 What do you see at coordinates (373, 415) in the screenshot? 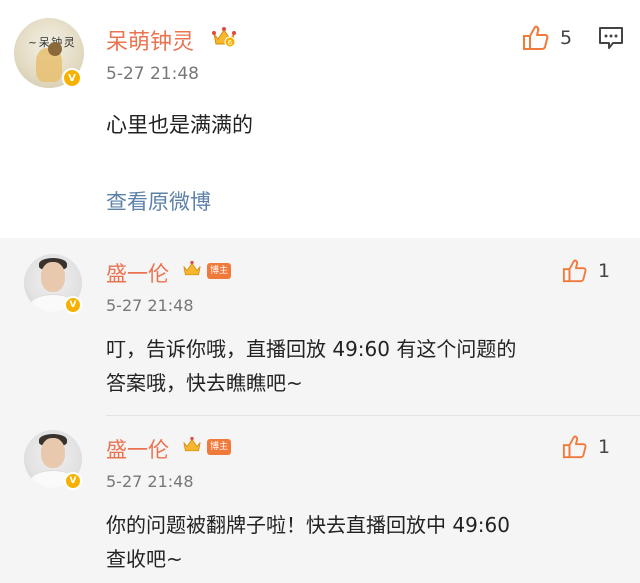
I see `divider` at bounding box center [373, 415].